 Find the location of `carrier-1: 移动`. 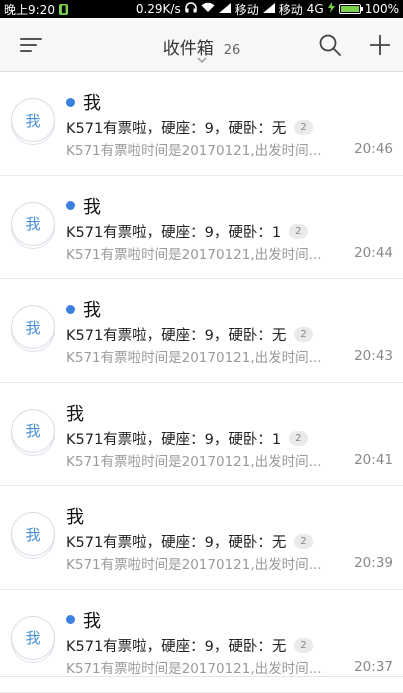

carrier-1: 移动 is located at coordinates (247, 9).